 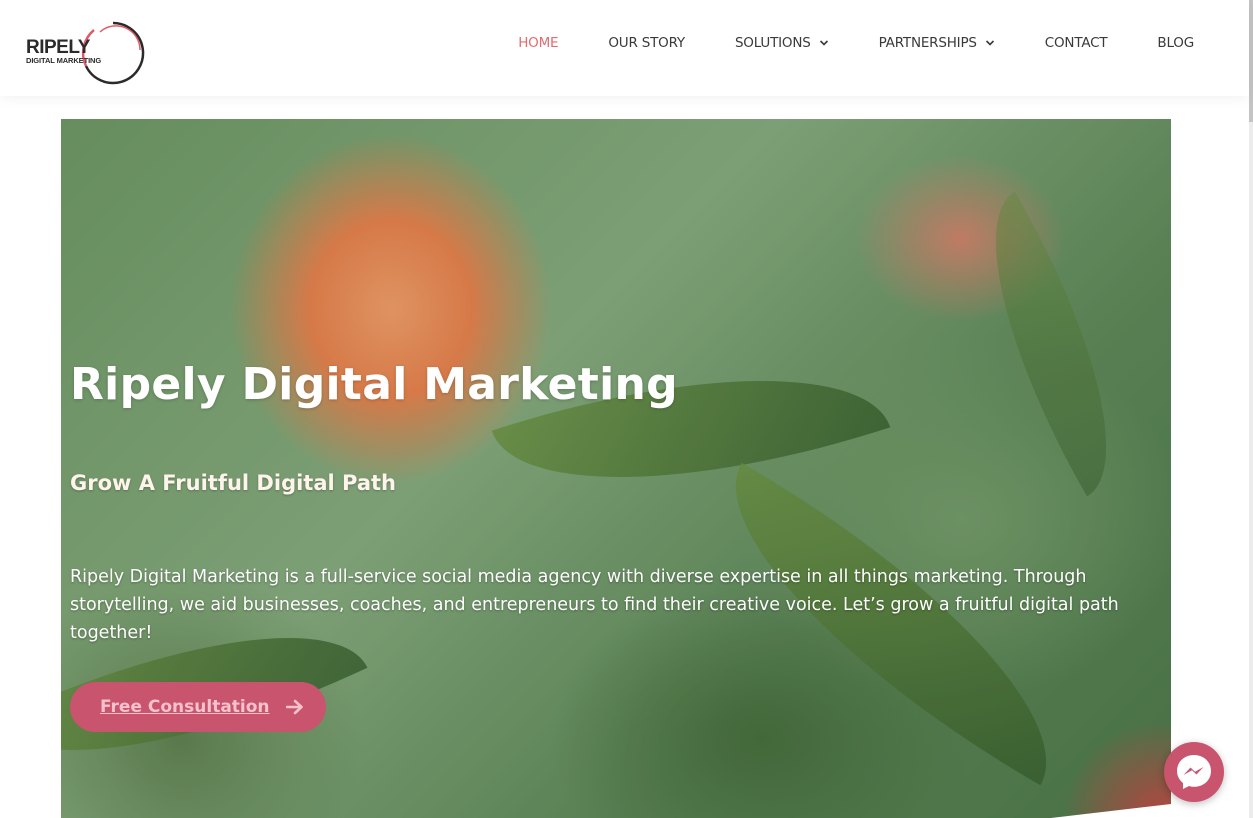 I want to click on nav-item-label: SOLUTIONS, so click(x=772, y=43).